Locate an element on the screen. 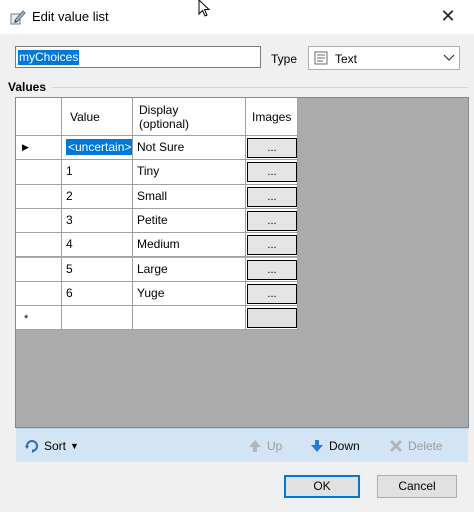 The image size is (474, 512). value-cell-text: <uncertain> is located at coordinates (99, 147).